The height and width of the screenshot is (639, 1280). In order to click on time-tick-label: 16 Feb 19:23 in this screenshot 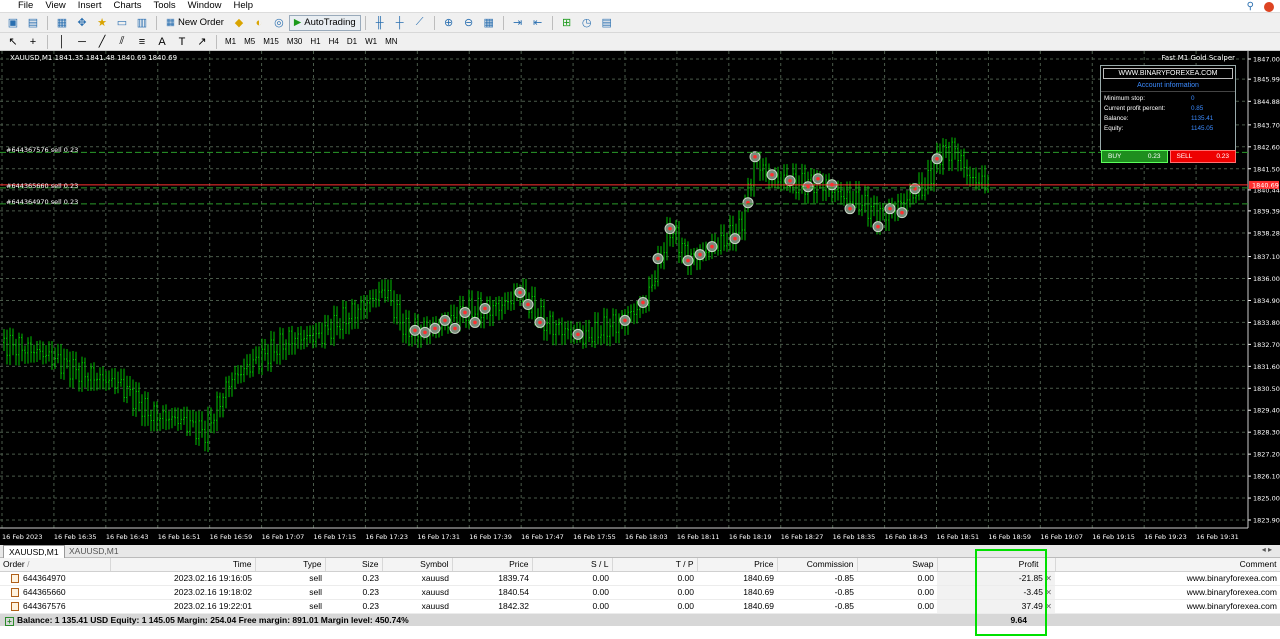, I will do `click(1165, 537)`.